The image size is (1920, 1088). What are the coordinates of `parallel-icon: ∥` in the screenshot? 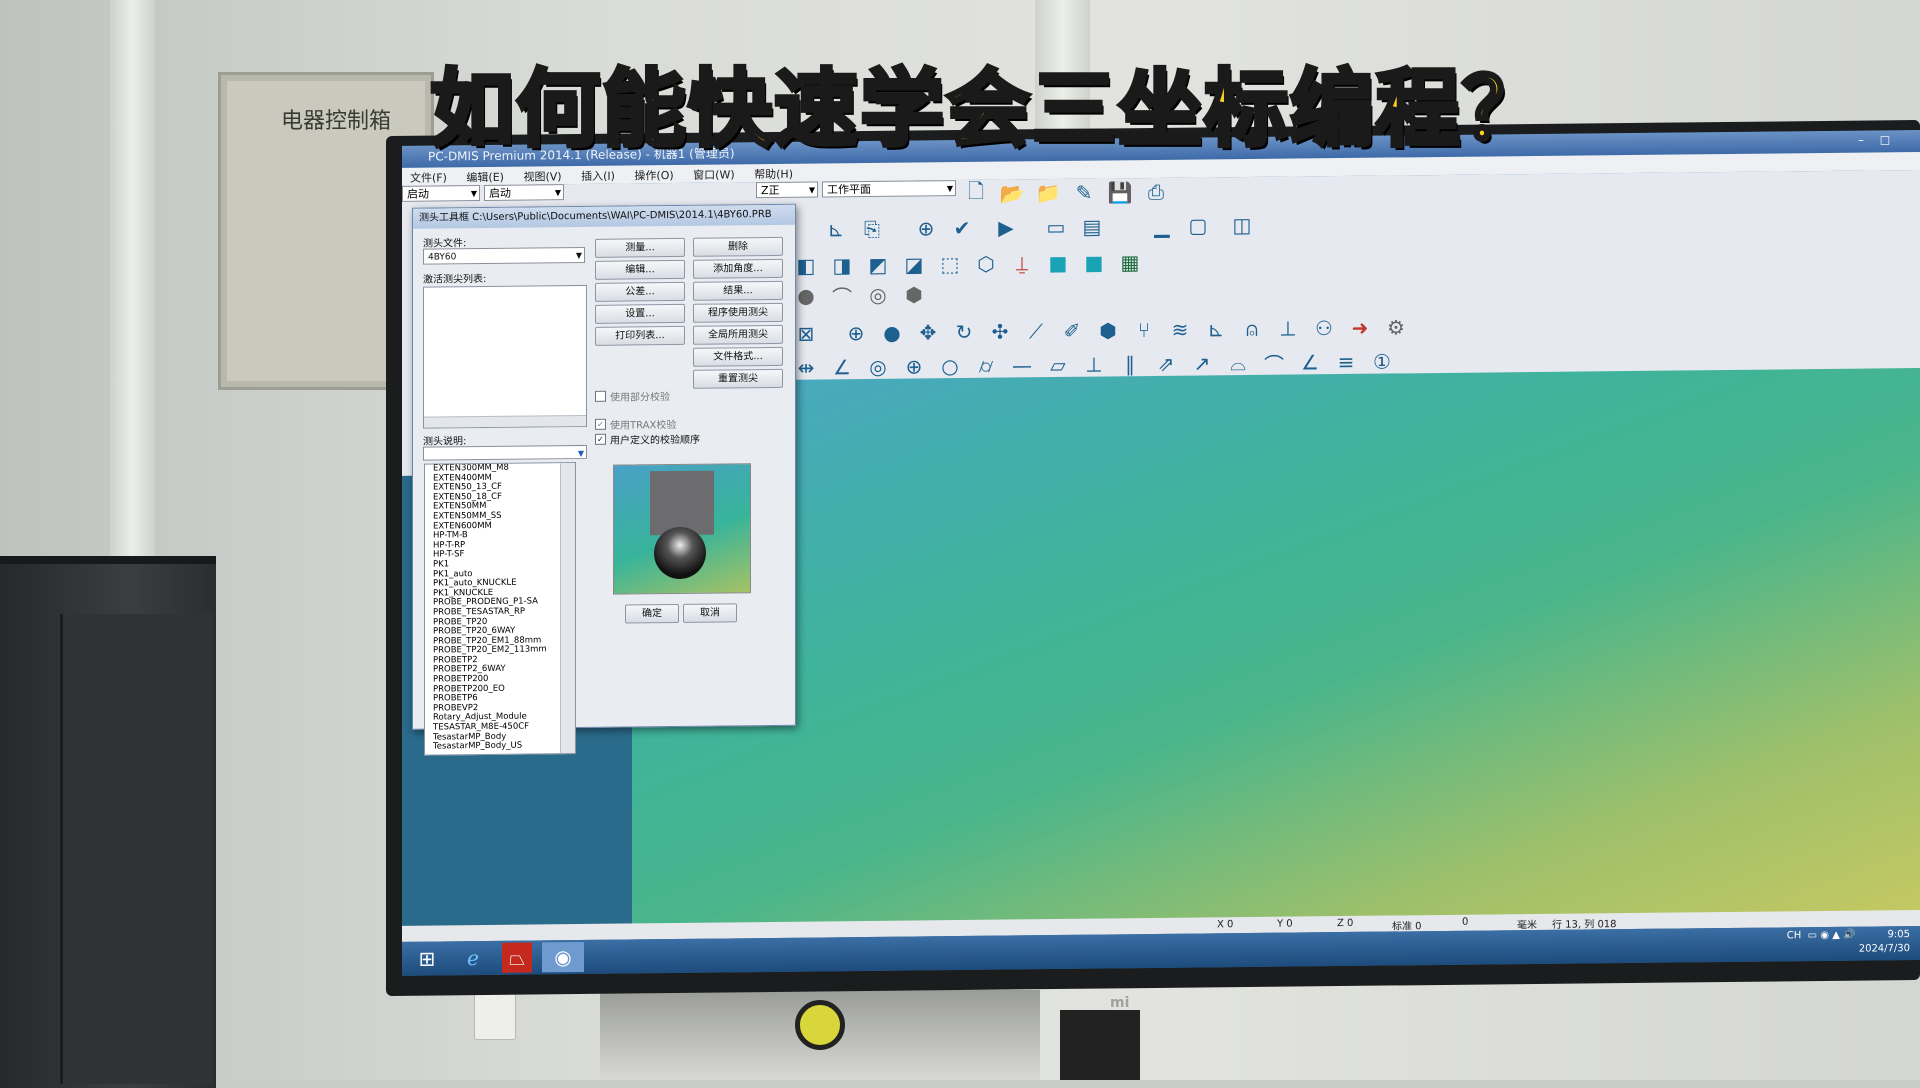 It's located at (1130, 364).